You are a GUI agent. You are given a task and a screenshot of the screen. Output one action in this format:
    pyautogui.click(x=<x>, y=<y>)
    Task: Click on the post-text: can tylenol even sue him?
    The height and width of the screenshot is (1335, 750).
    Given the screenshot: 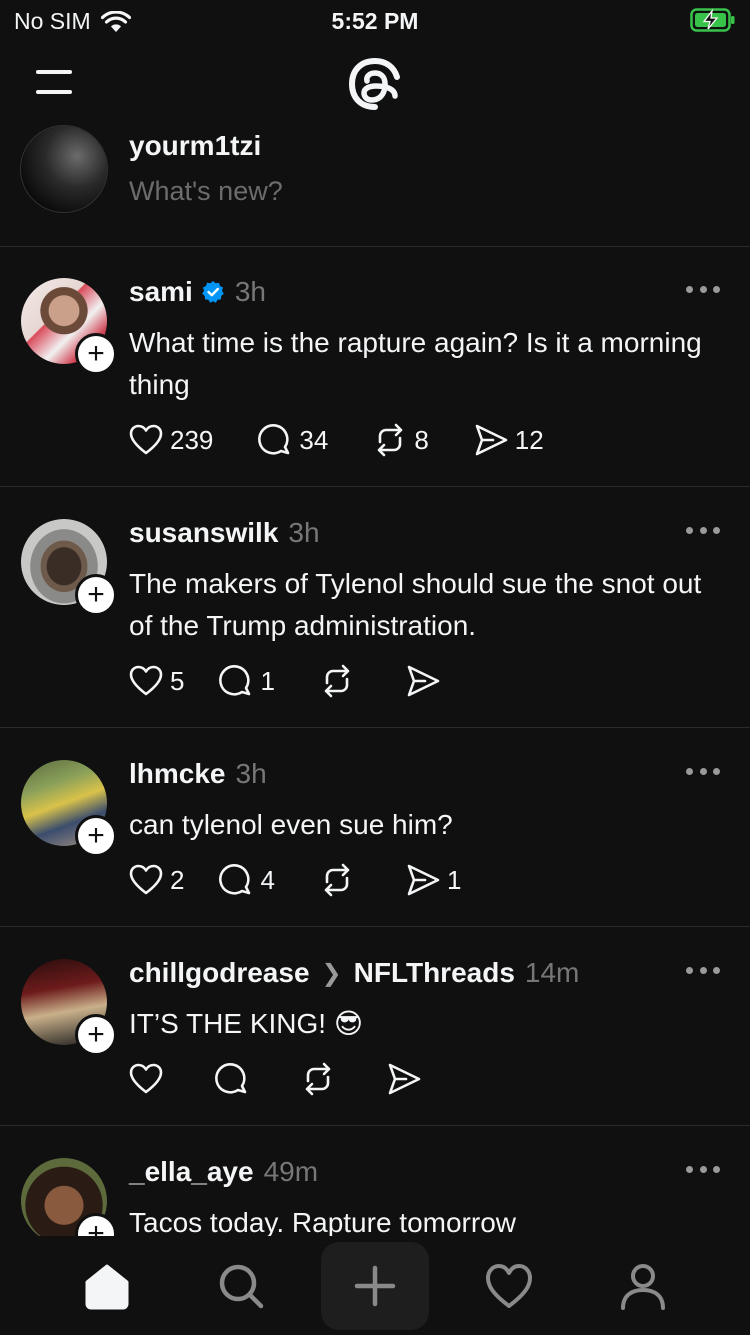 What is the action you would take?
    pyautogui.click(x=291, y=824)
    